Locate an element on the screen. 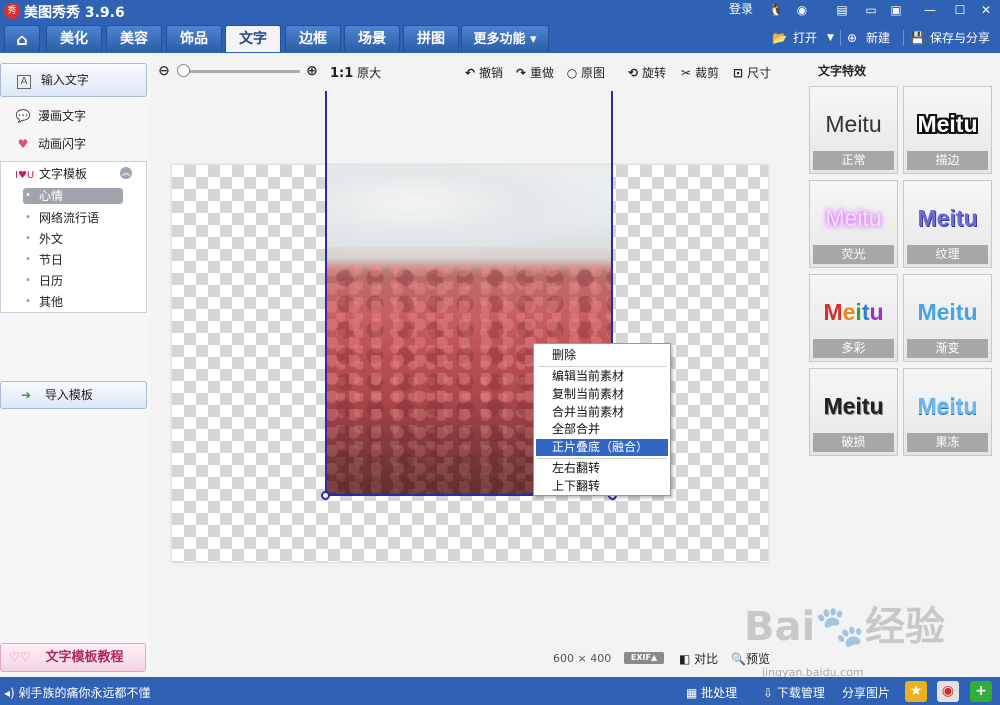 The height and width of the screenshot is (705, 1000). collapse-icon: ︽ is located at coordinates (126, 173).